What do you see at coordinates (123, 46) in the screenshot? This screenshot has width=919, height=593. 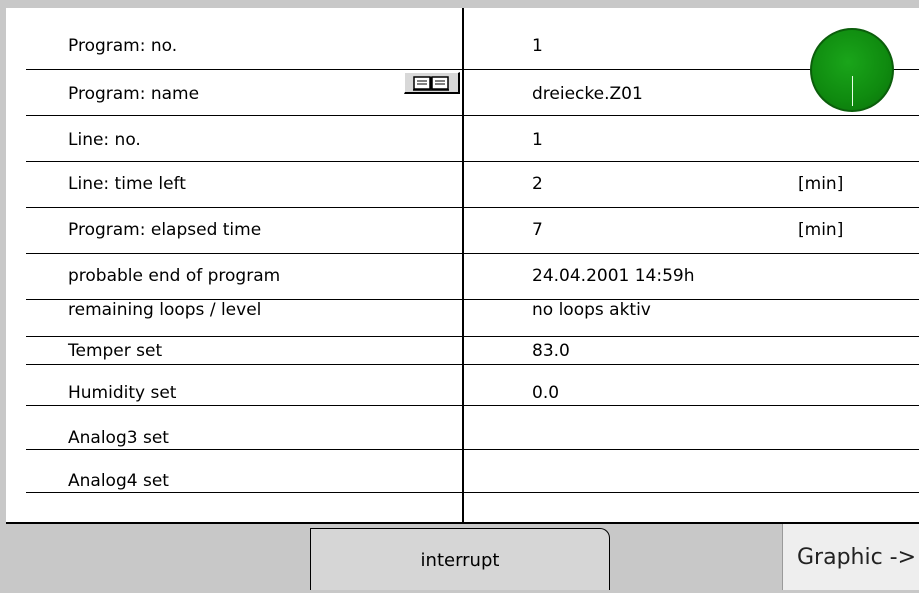 I see `label-program-no: Program: no.` at bounding box center [123, 46].